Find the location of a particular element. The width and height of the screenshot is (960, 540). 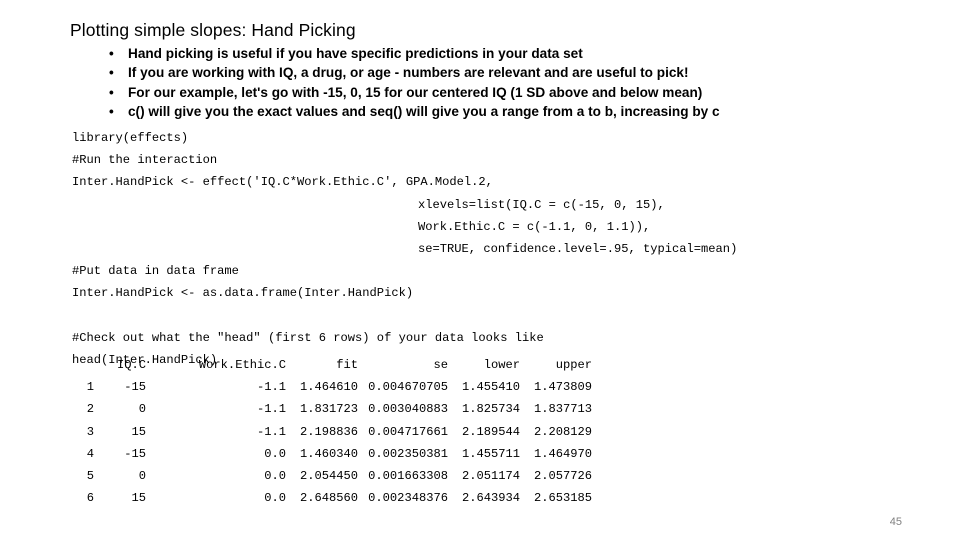

table-col-header: upper is located at coordinates (573, 365).